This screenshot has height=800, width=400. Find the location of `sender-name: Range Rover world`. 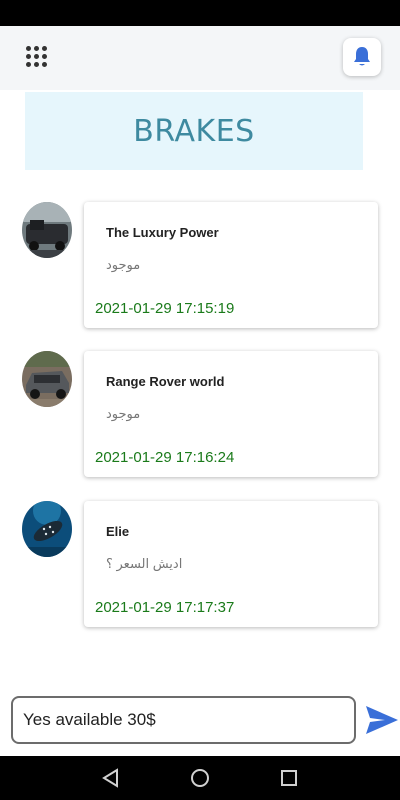

sender-name: Range Rover world is located at coordinates (165, 381).